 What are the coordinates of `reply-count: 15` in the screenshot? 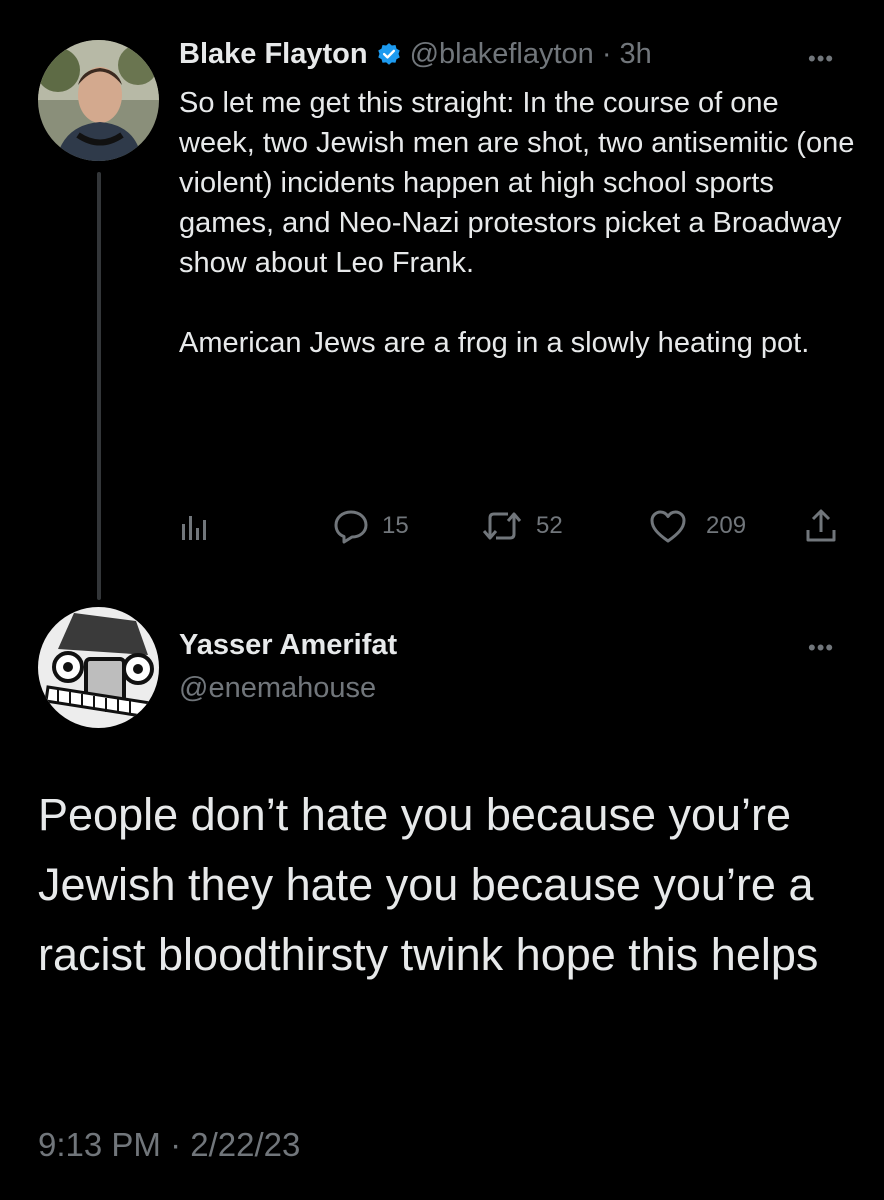 It's located at (395, 525).